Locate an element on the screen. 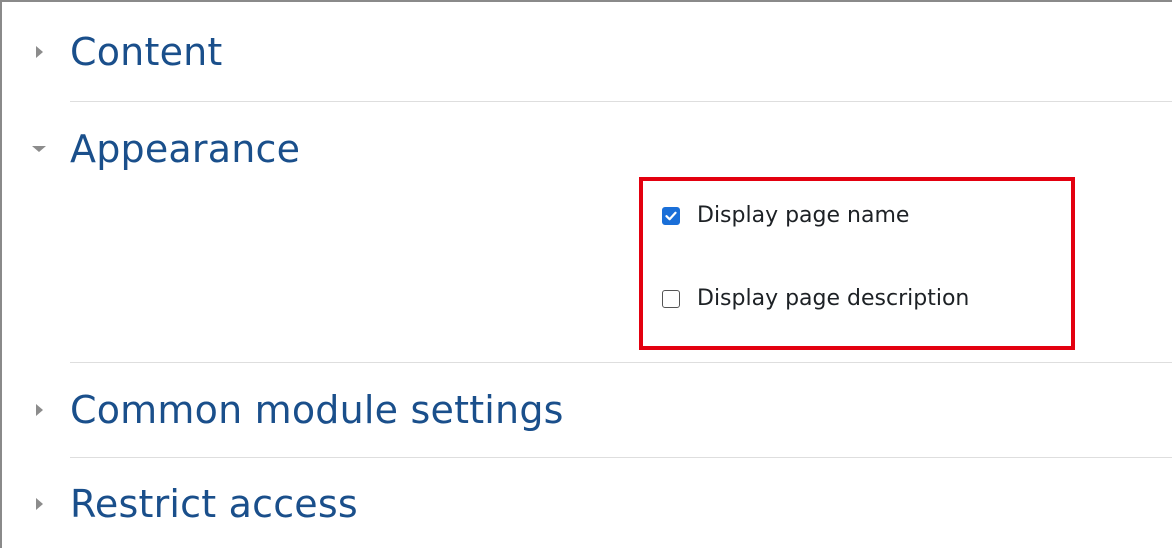  display-page-name-checkbox is located at coordinates (671, 215).